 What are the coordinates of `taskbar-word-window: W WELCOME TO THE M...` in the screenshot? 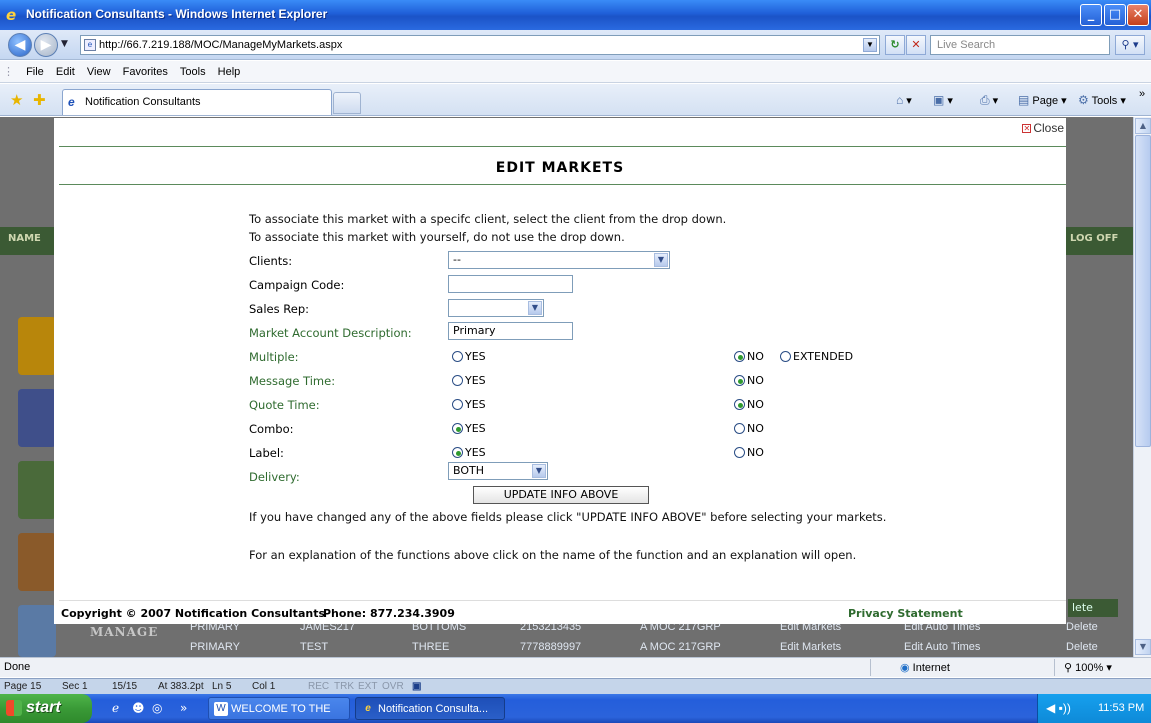 It's located at (279, 708).